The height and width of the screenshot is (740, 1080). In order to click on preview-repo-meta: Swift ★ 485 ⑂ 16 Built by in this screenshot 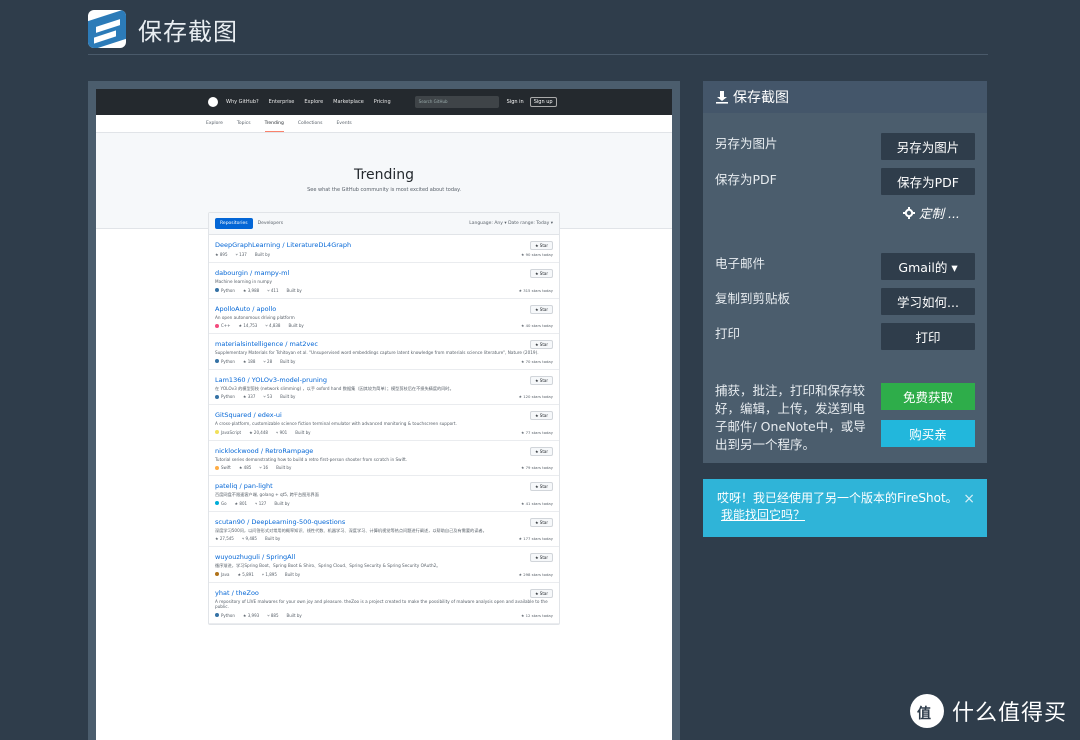, I will do `click(384, 467)`.